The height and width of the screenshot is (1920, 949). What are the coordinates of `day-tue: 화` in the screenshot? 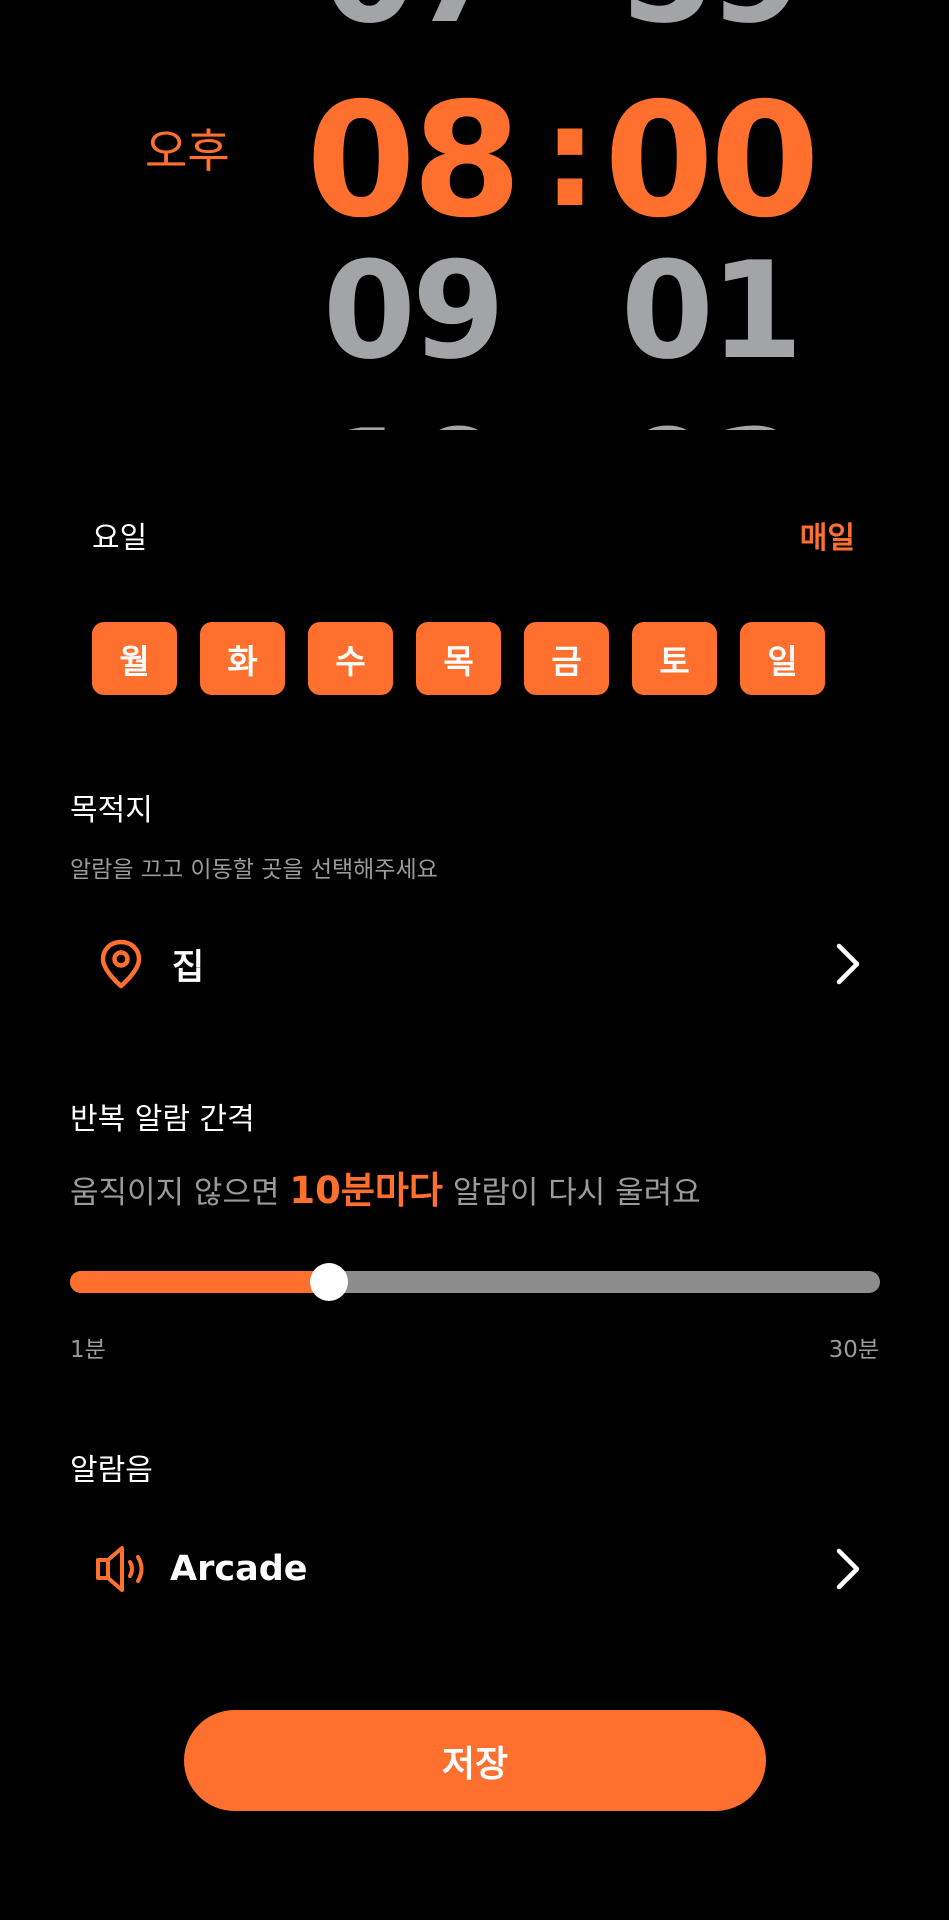 It's located at (242, 658).